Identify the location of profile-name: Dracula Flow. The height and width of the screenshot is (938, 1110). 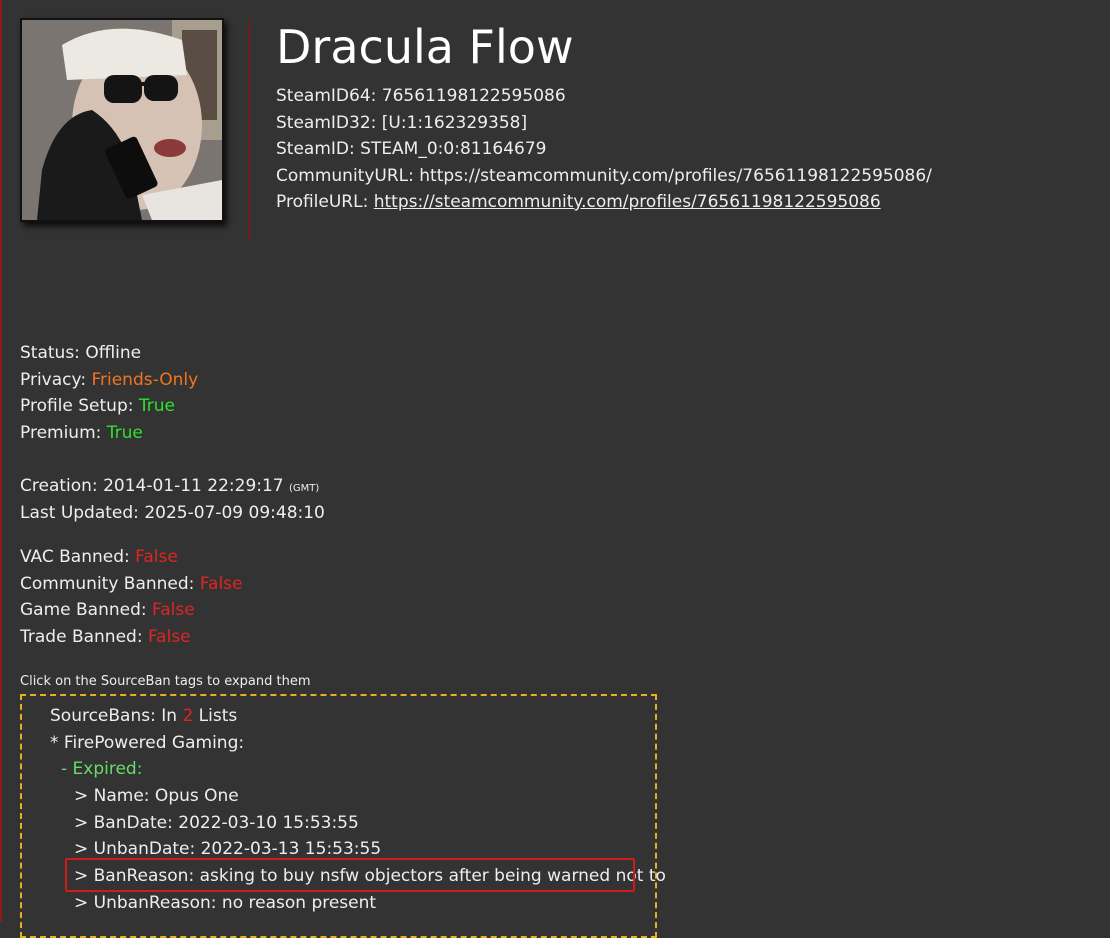
(425, 47).